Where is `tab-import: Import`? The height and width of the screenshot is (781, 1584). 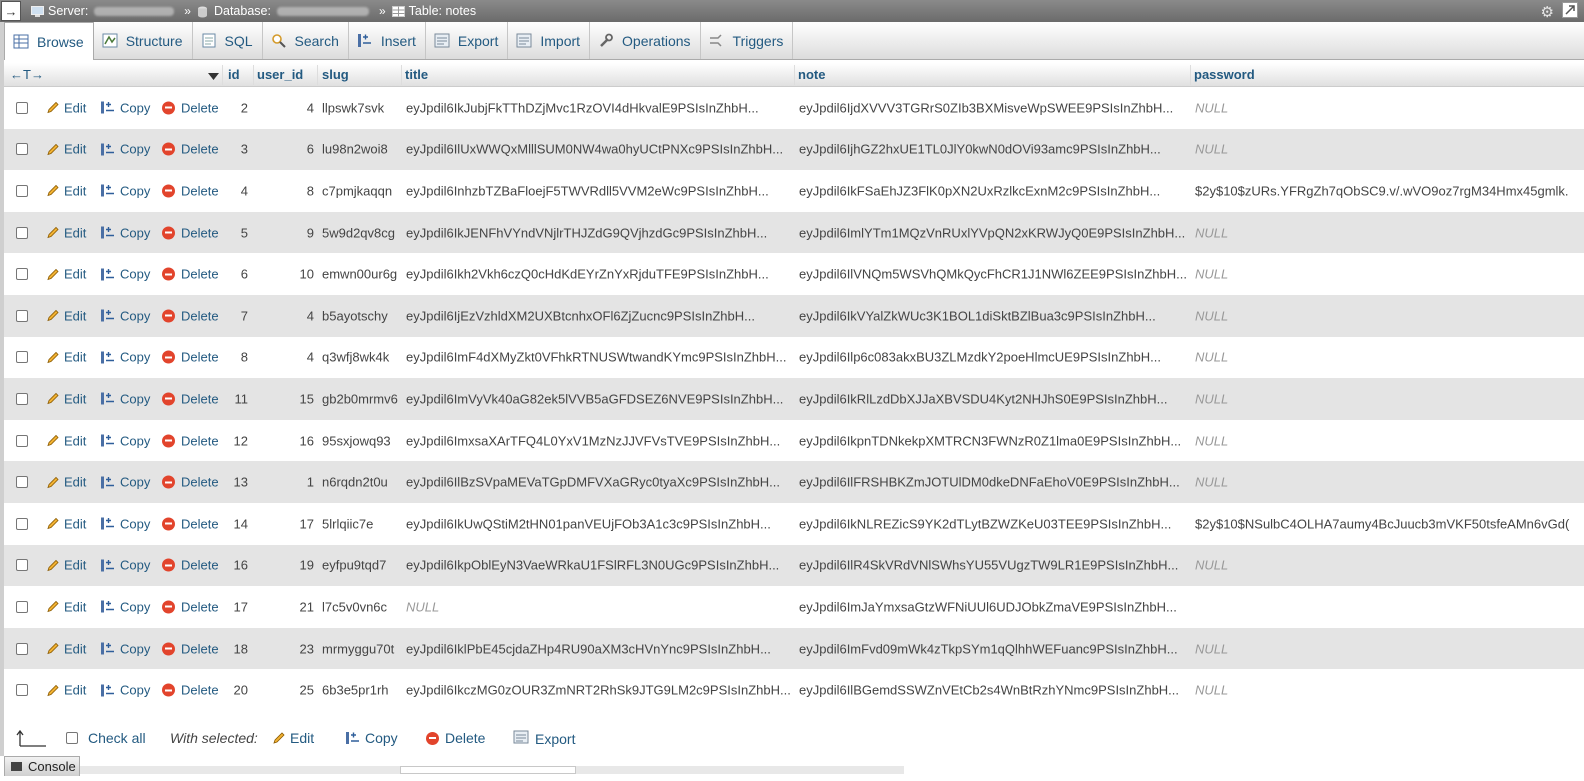
tab-import: Import is located at coordinates (549, 40).